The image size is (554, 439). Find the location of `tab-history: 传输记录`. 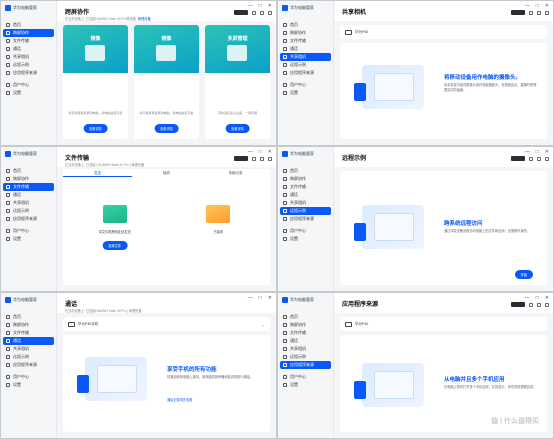

tab-history: 传输记录 is located at coordinates (235, 173).